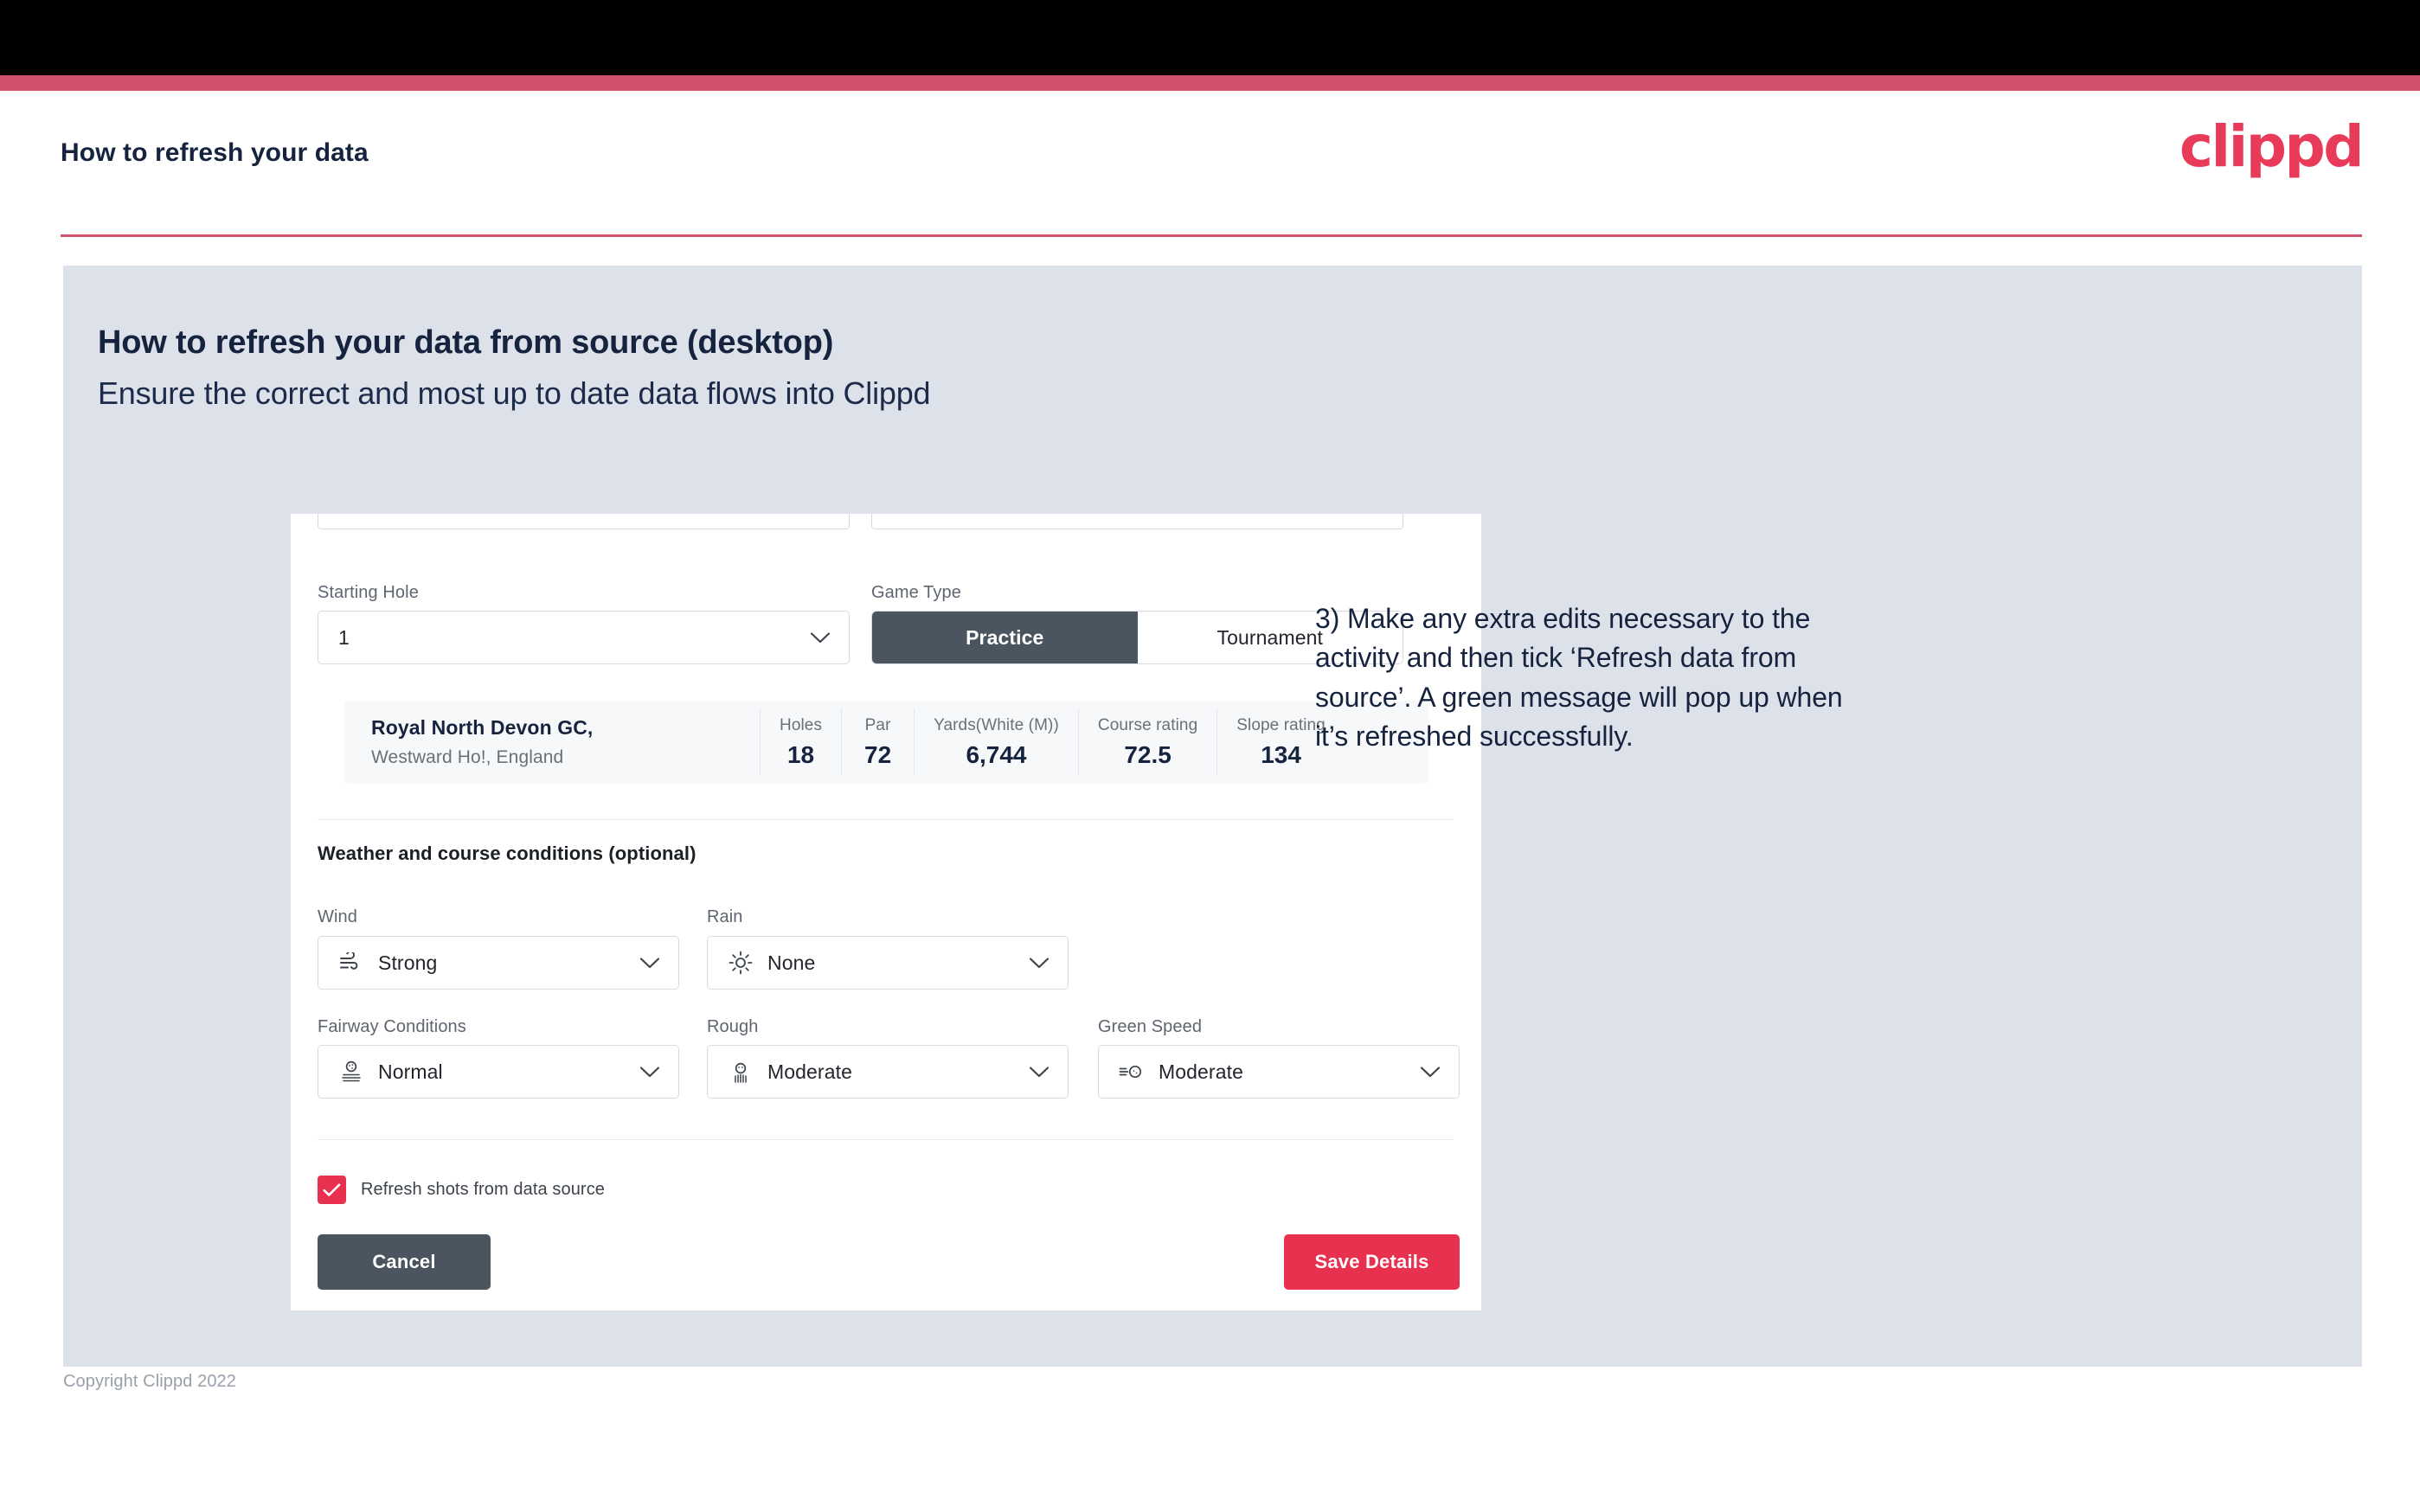 The image size is (2420, 1512). I want to click on course-stat-yards: Yards(White (M)) 6,744, so click(996, 742).